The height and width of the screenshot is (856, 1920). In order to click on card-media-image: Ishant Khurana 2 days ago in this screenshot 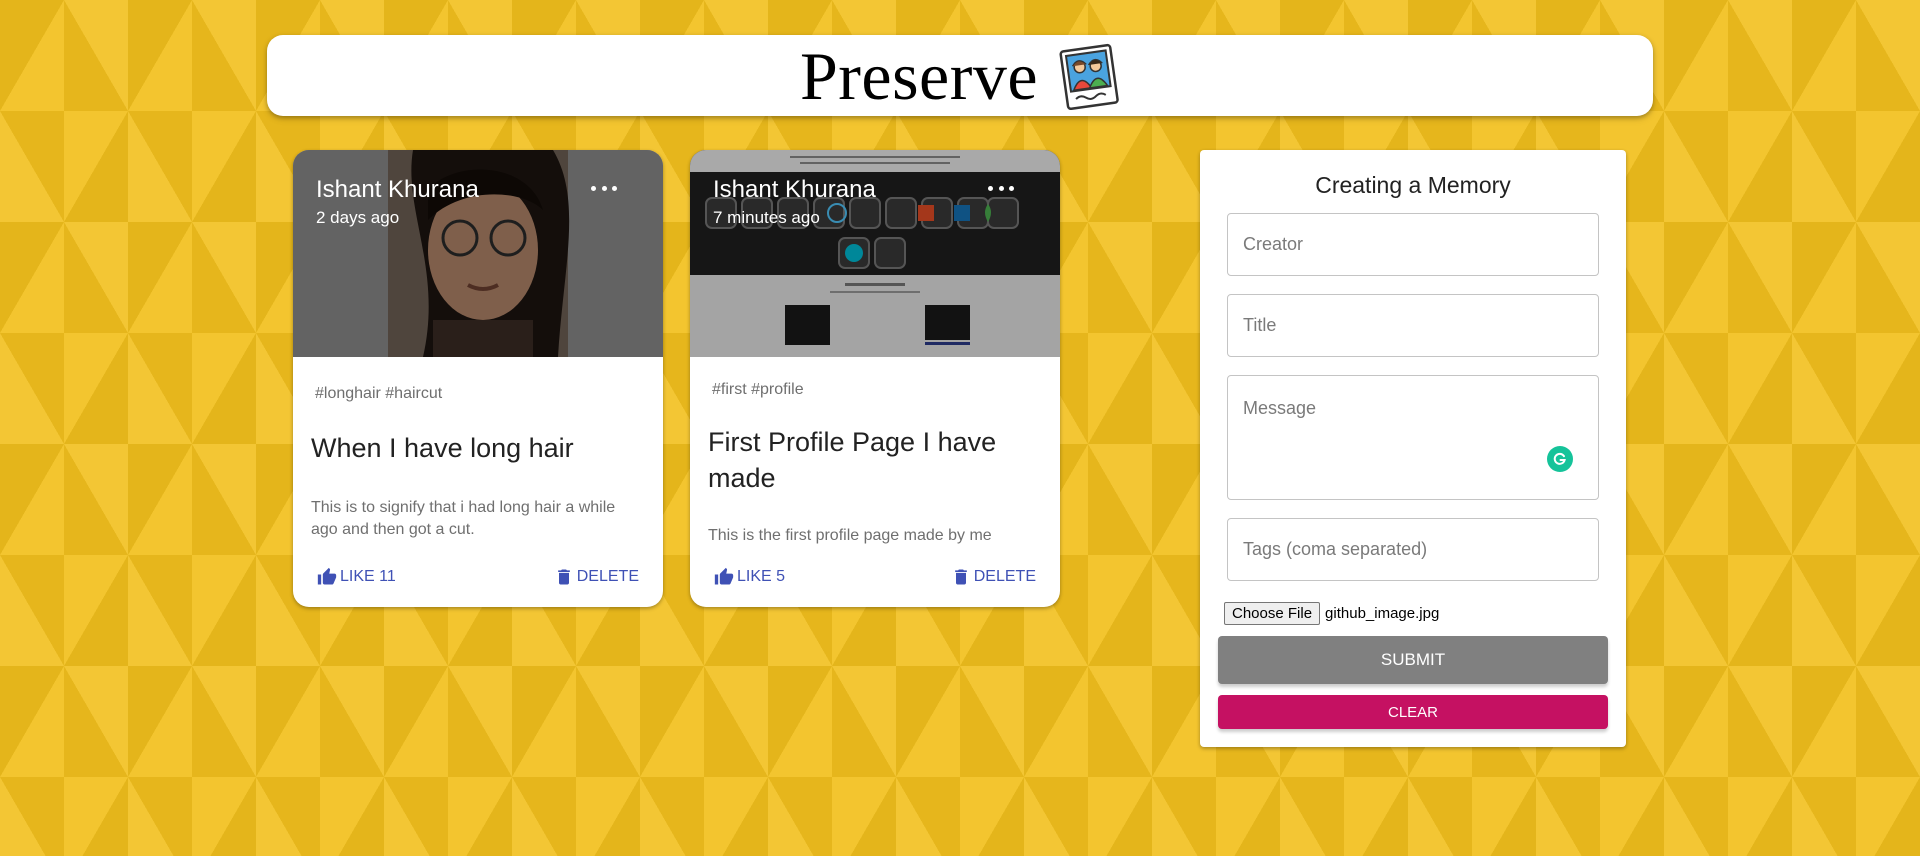, I will do `click(478, 253)`.